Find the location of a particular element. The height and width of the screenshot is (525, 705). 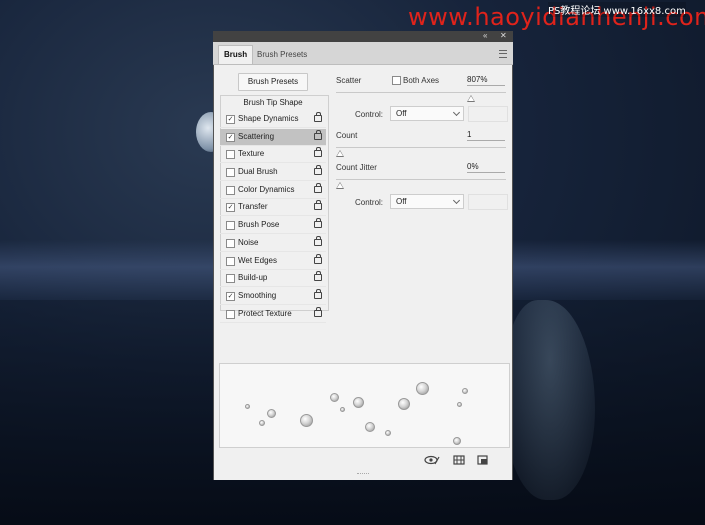

panel-titlebar: « ✕ is located at coordinates (363, 36).